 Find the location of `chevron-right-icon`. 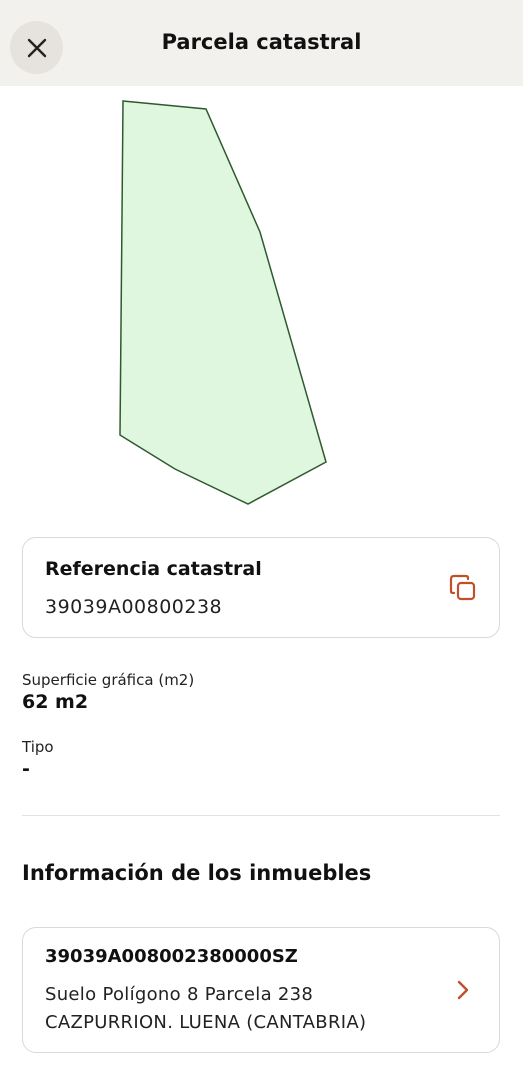

chevron-right-icon is located at coordinates (463, 990).